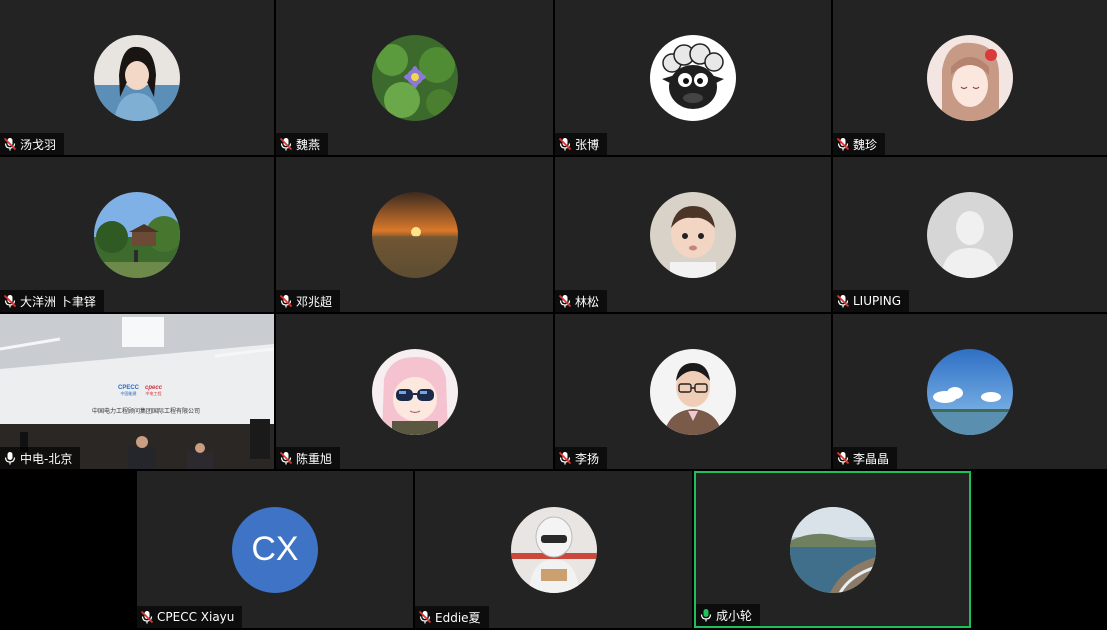  What do you see at coordinates (196, 617) in the screenshot?
I see `participant-name: CPECC Xiayu` at bounding box center [196, 617].